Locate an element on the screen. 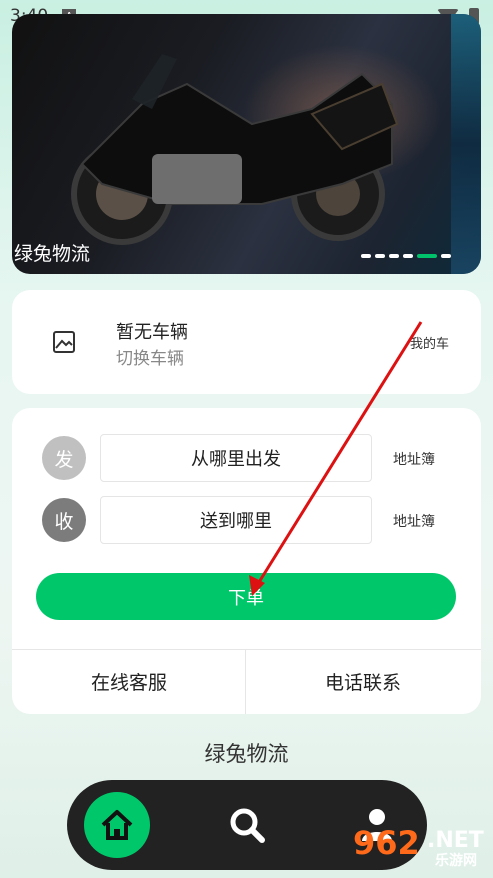 This screenshot has height=878, width=493. carousel-indicator is located at coordinates (406, 256).